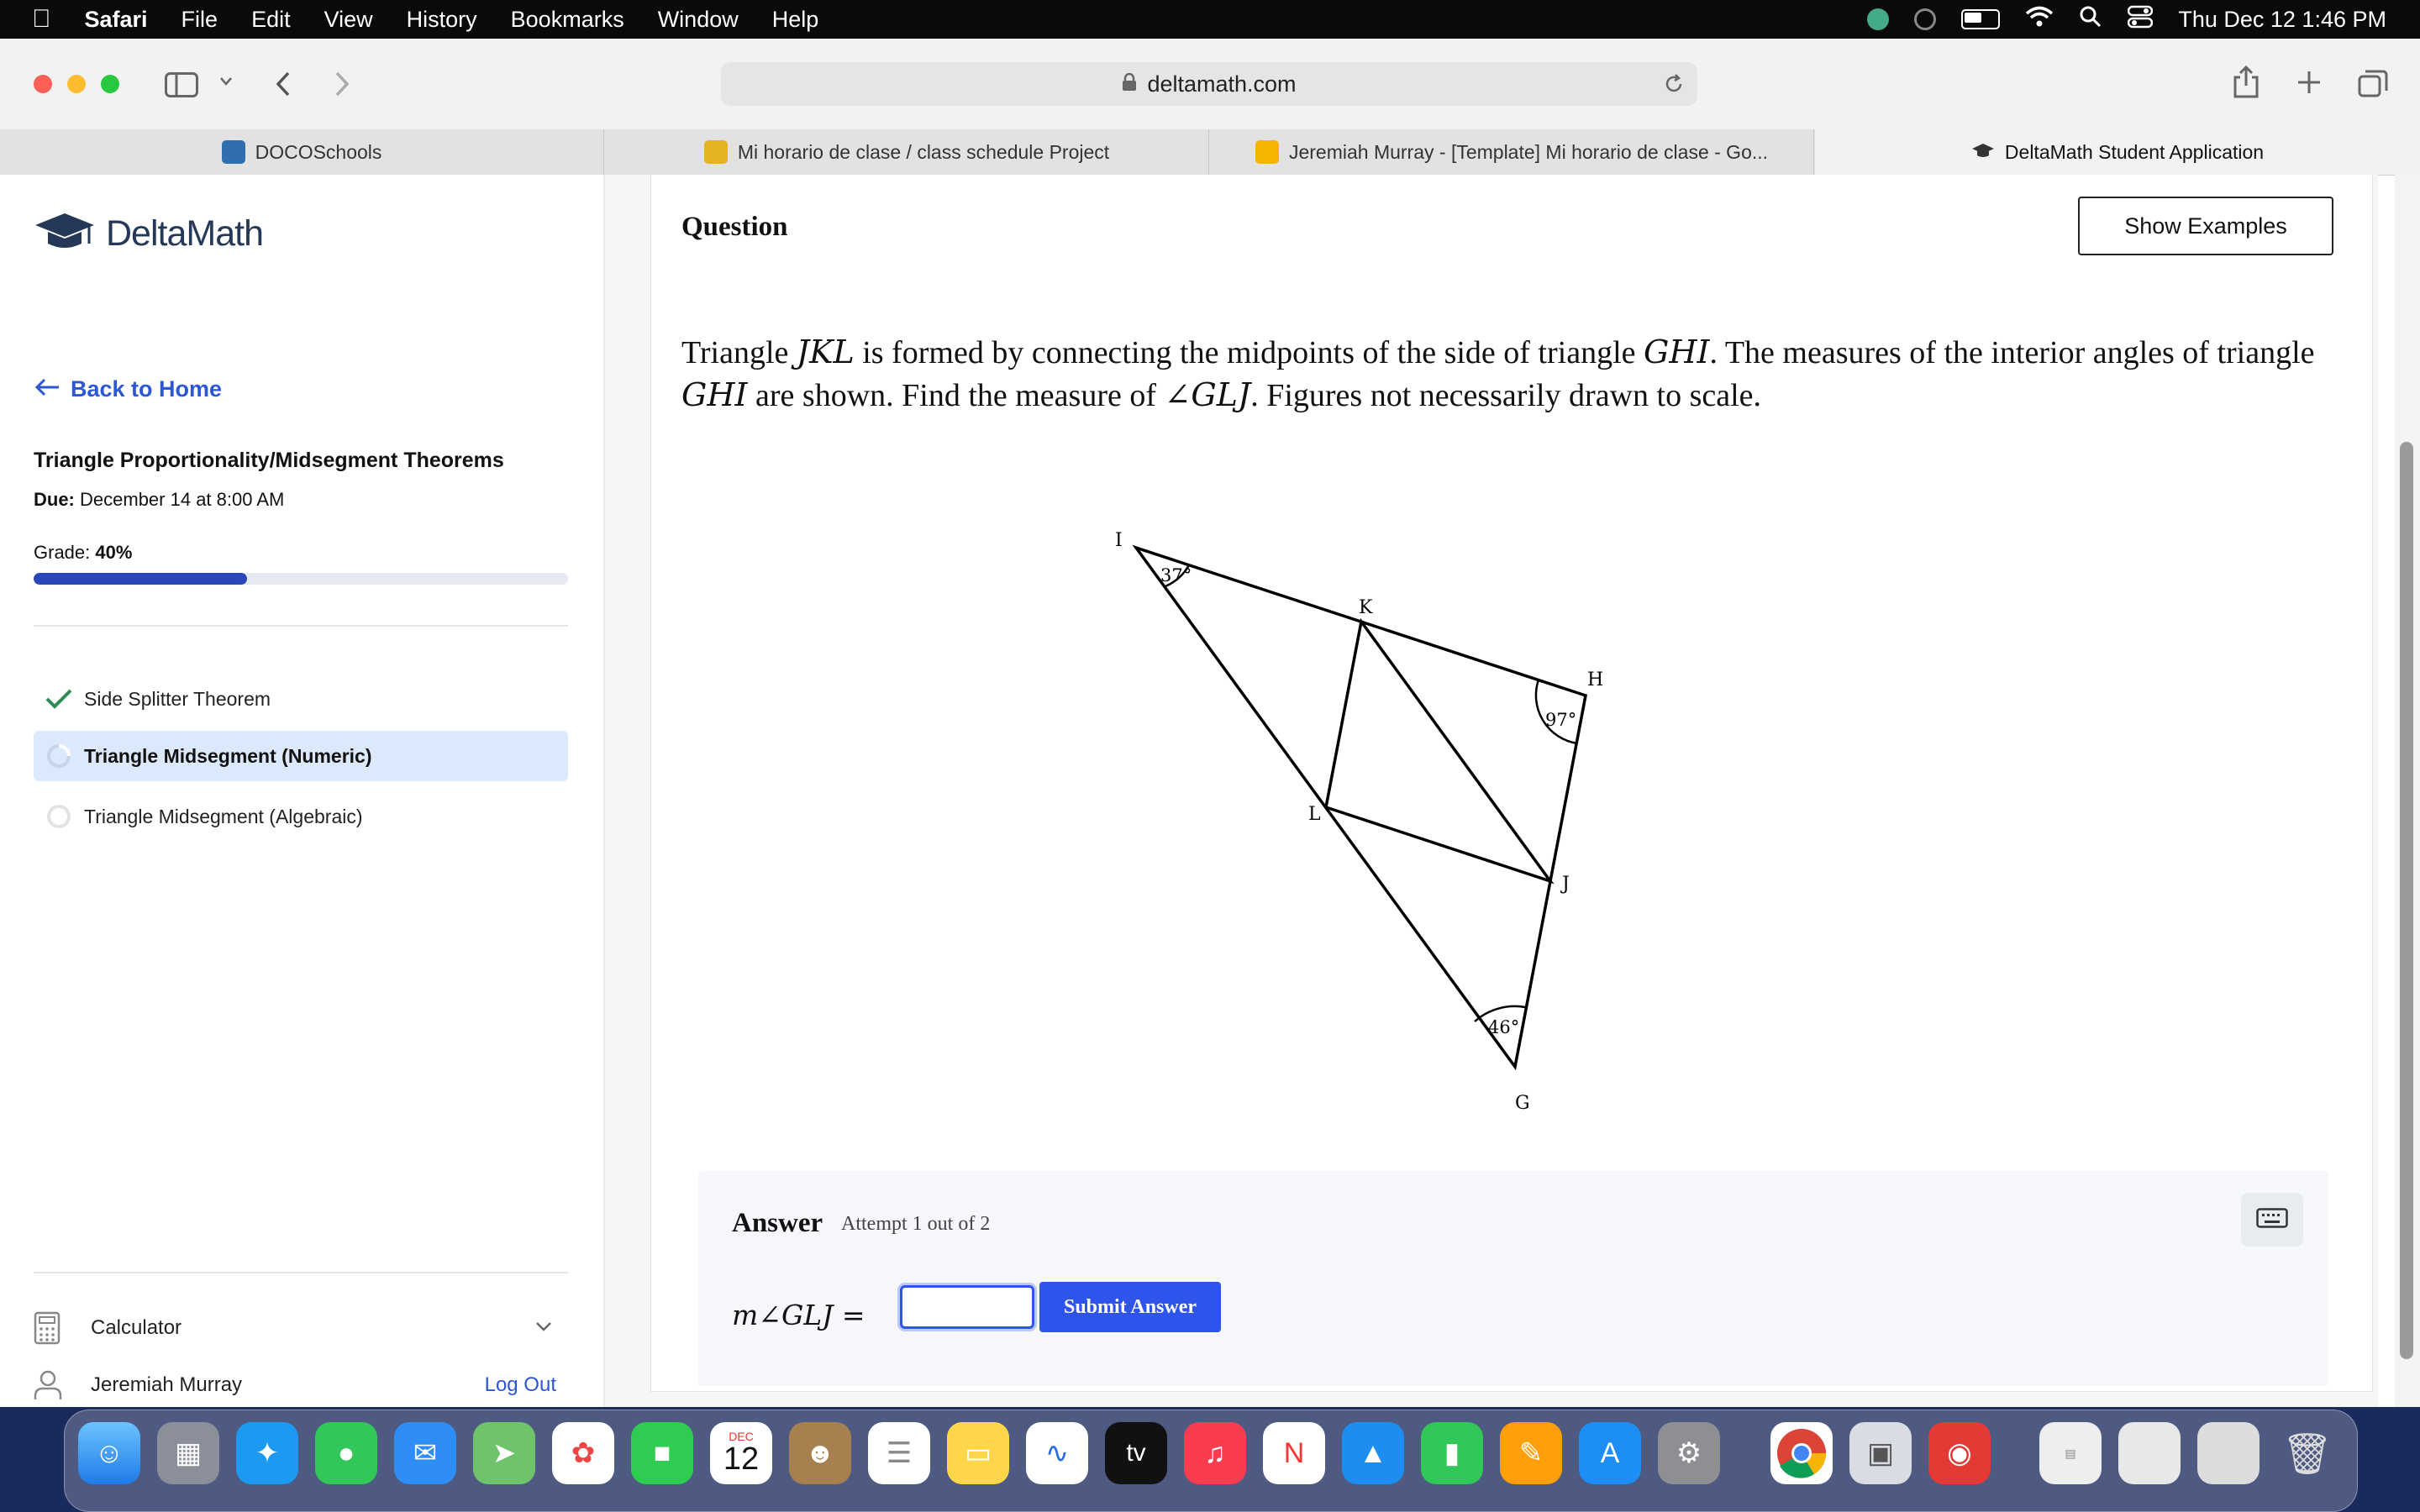 The image size is (2420, 1512). I want to click on menubar-clock: Thu Dec 12 1:46 PM, so click(2282, 20).